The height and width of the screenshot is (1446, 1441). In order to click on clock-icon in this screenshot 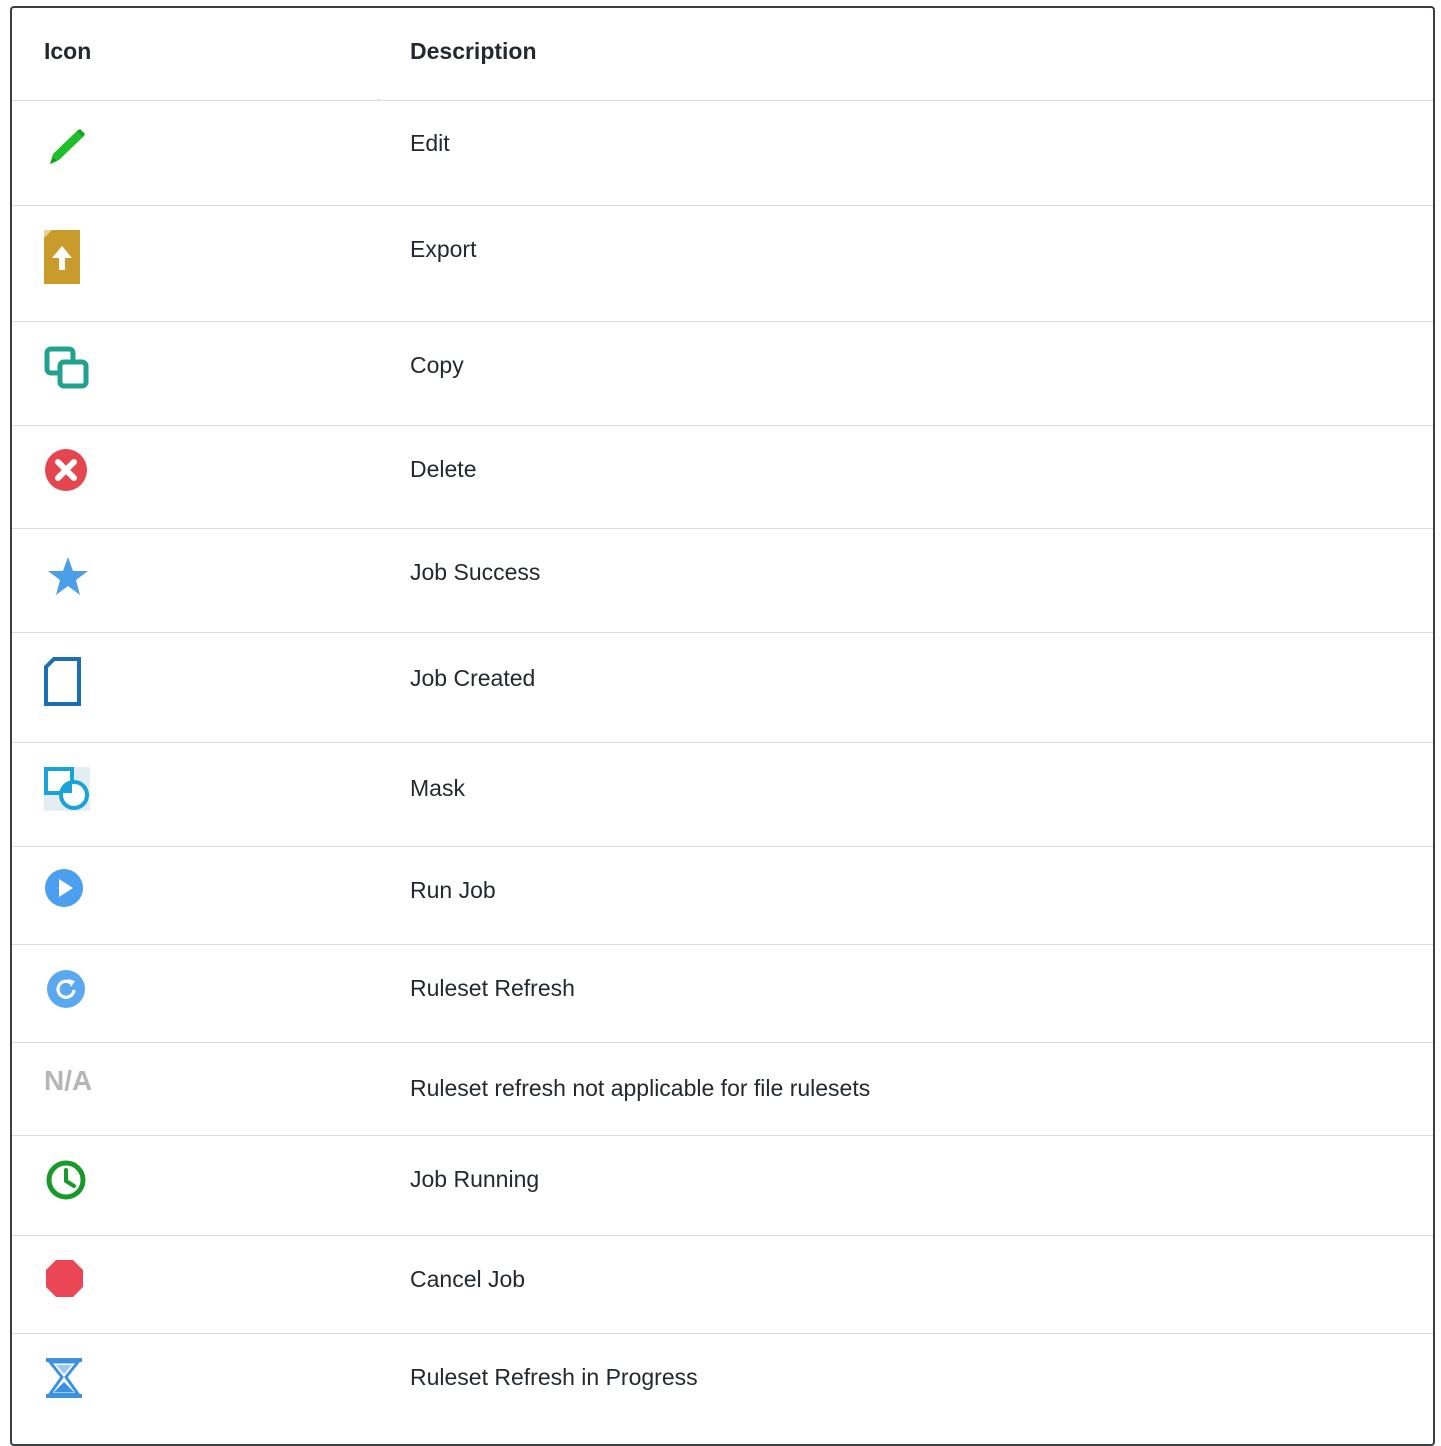, I will do `click(67, 1186)`.